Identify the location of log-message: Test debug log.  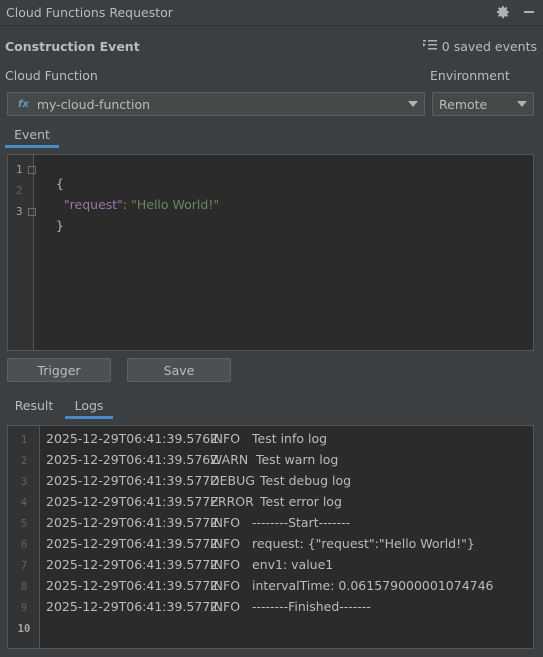
(306, 480).